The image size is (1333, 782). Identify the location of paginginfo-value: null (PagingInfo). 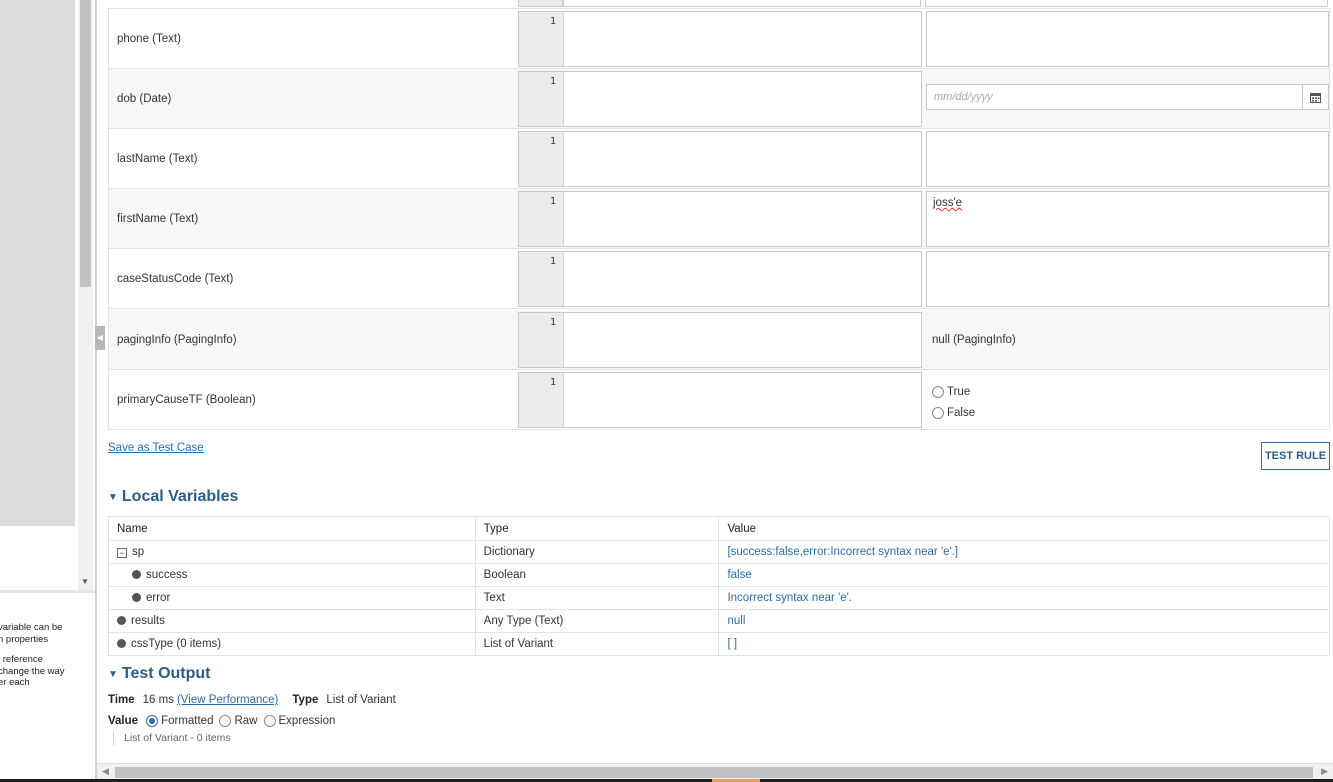
(974, 340).